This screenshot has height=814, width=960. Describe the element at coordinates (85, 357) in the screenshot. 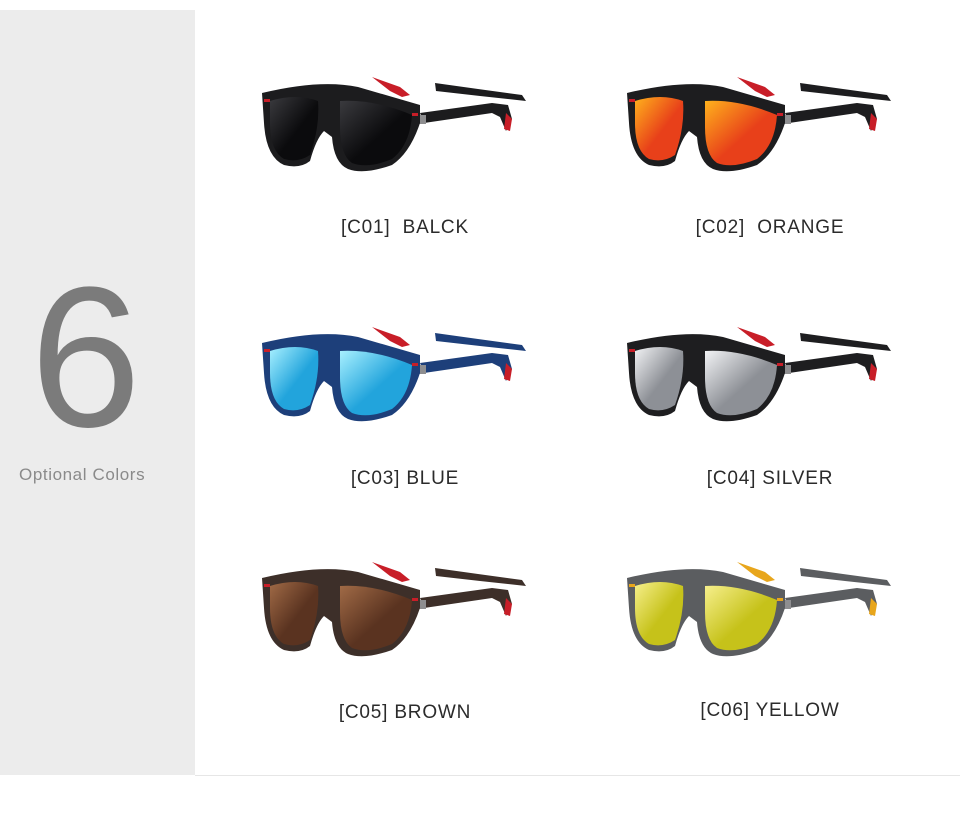

I see `color-count: 6` at that location.